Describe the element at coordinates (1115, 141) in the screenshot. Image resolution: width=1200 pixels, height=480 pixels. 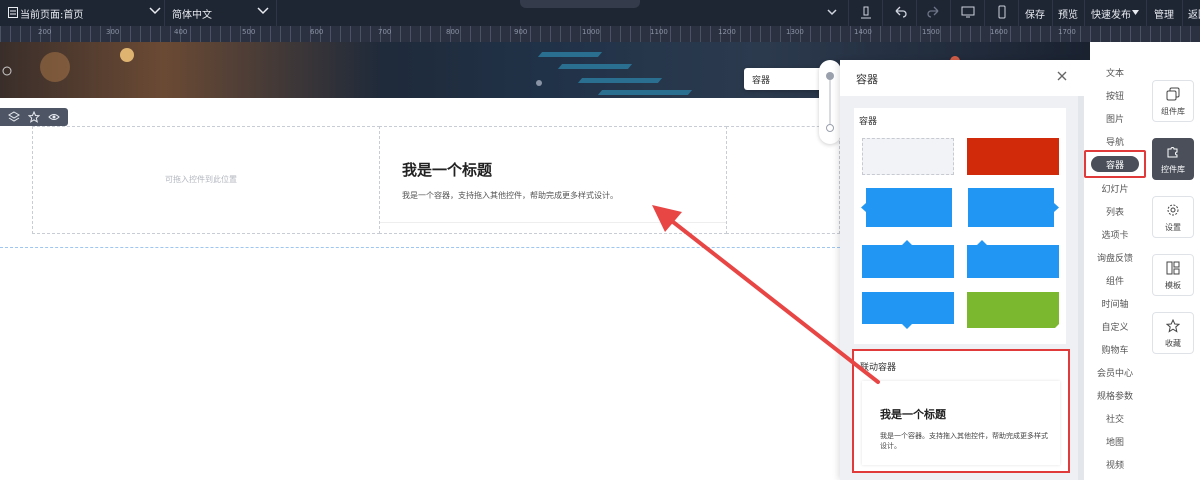
I see `category-navigation: 导航` at that location.